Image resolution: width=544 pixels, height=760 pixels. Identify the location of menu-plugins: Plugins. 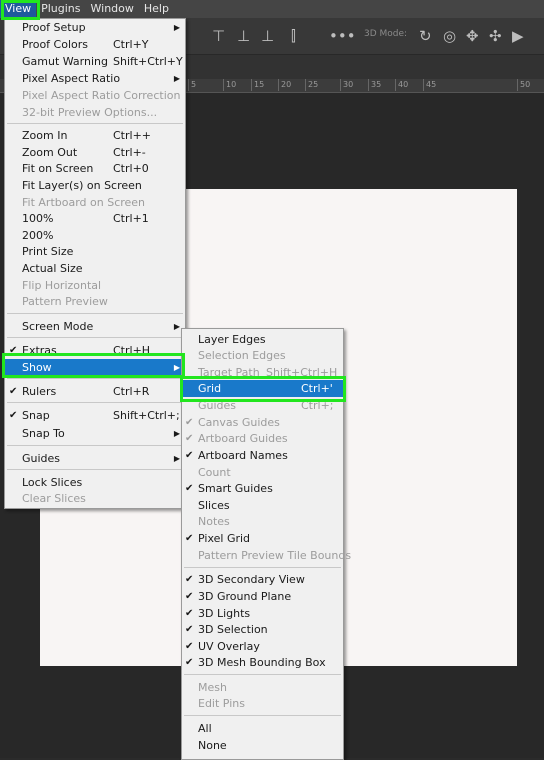
(60, 9).